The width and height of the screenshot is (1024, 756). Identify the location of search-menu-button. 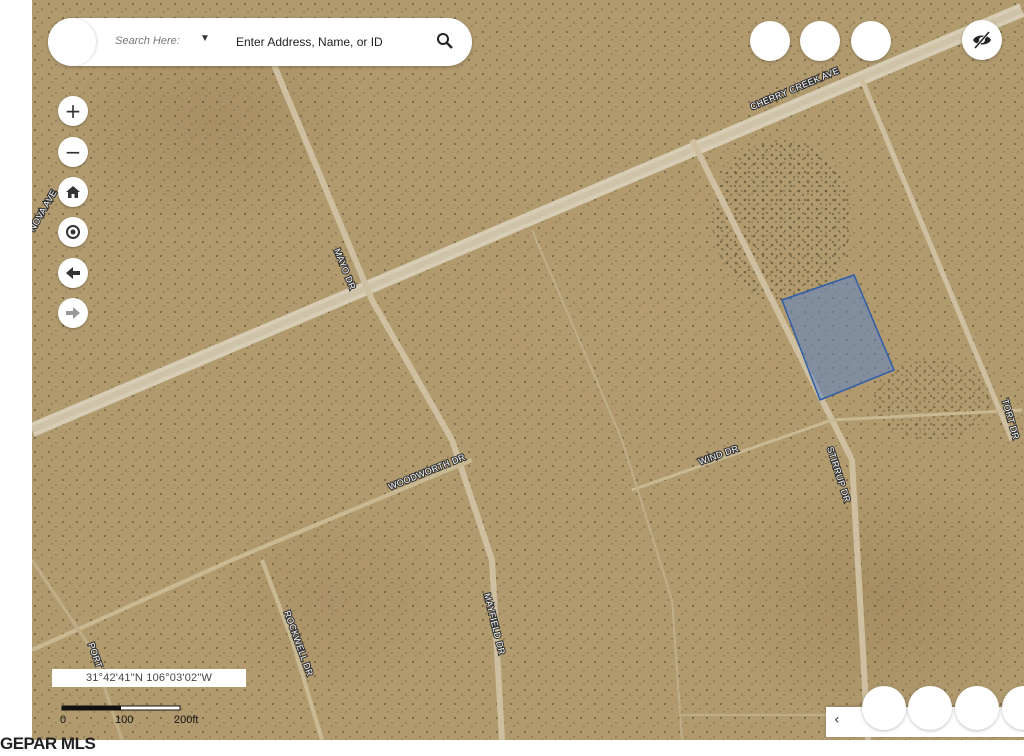
(72, 42).